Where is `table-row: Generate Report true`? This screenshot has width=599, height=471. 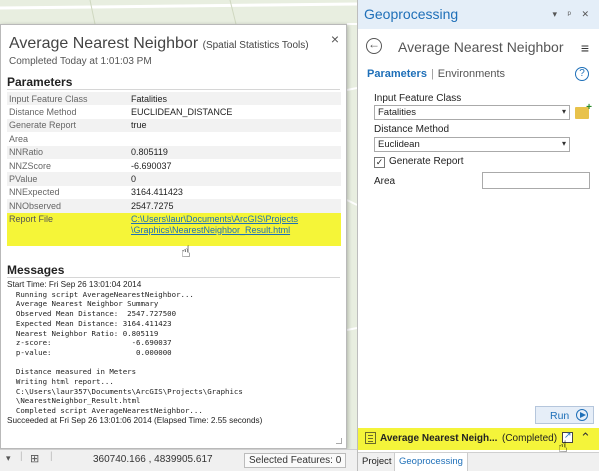 table-row: Generate Report true is located at coordinates (174, 125).